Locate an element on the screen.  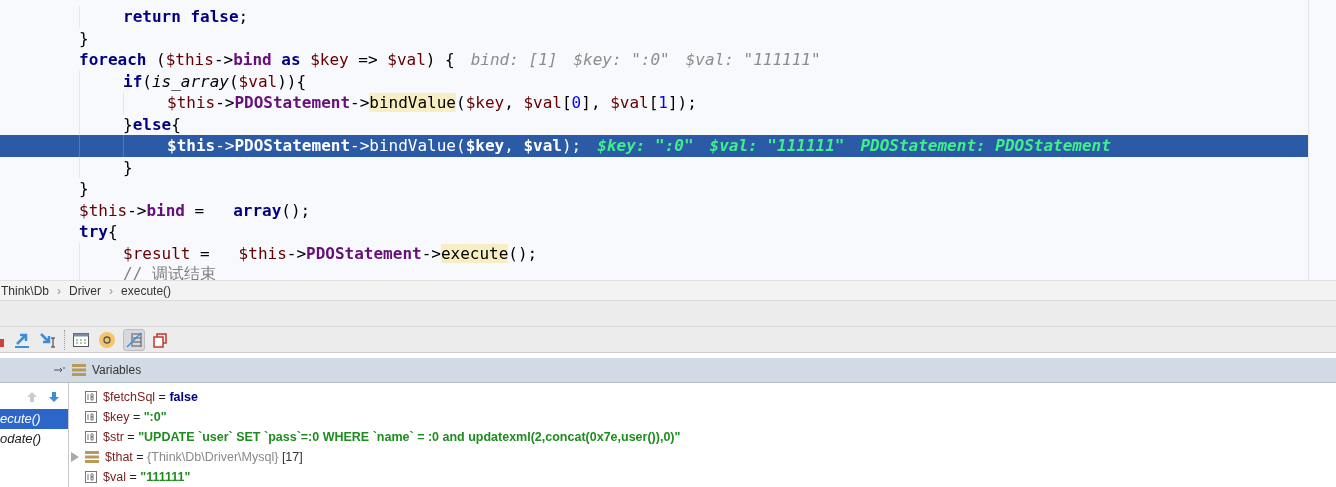
inline-value-hint: PDOStatement is located at coordinates (985, 146).